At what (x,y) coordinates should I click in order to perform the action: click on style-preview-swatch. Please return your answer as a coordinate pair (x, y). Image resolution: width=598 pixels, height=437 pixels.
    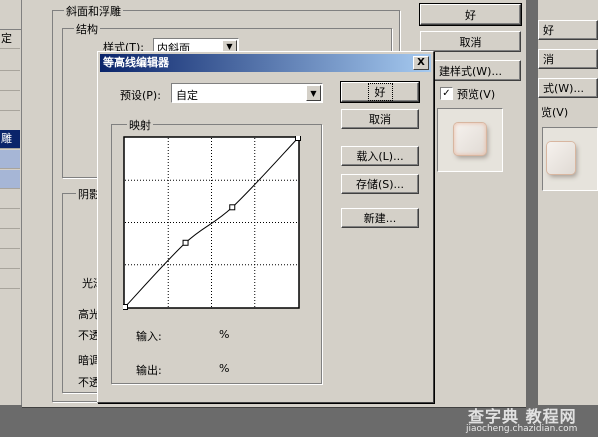
    Looking at the image, I should click on (470, 140).